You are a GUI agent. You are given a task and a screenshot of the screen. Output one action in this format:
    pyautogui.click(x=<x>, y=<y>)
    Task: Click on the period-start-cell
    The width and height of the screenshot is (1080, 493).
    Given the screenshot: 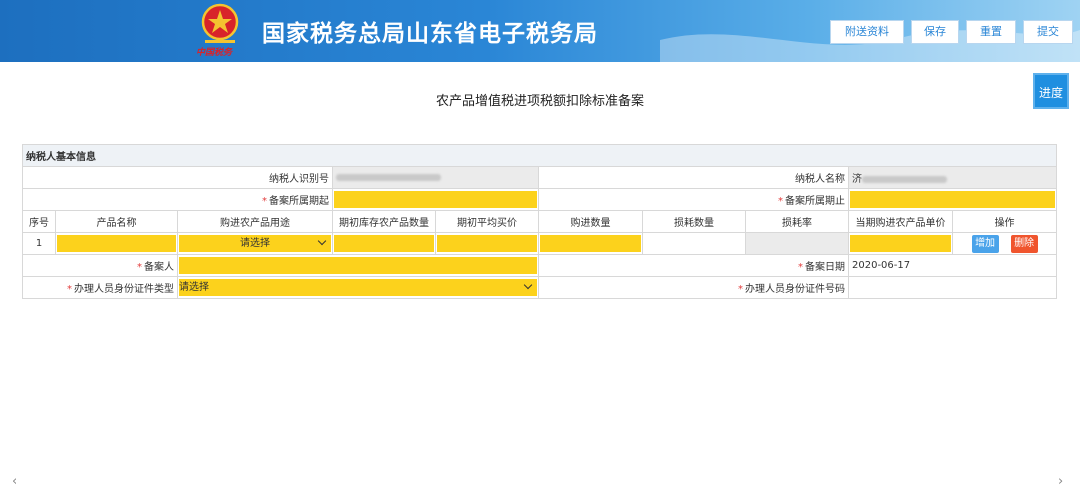 What is the action you would take?
    pyautogui.click(x=435, y=199)
    